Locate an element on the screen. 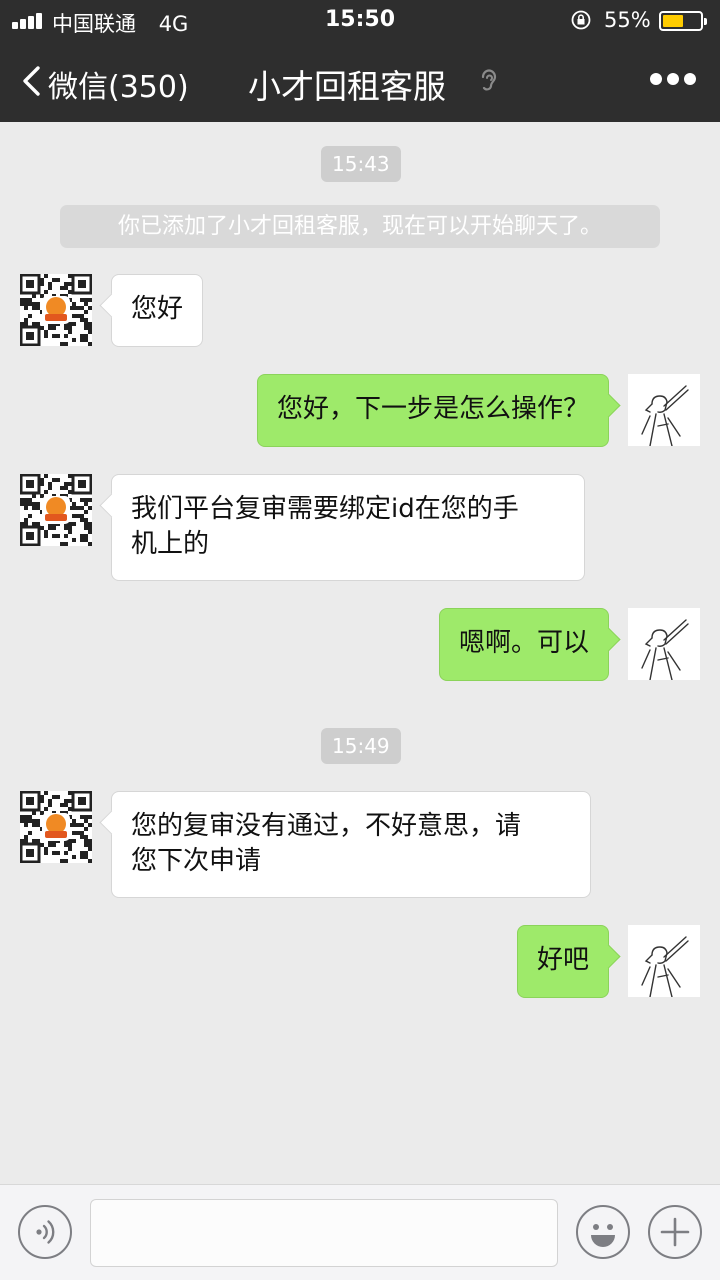 The image size is (720, 1280). rotation-lock-icon is located at coordinates (581, 20).